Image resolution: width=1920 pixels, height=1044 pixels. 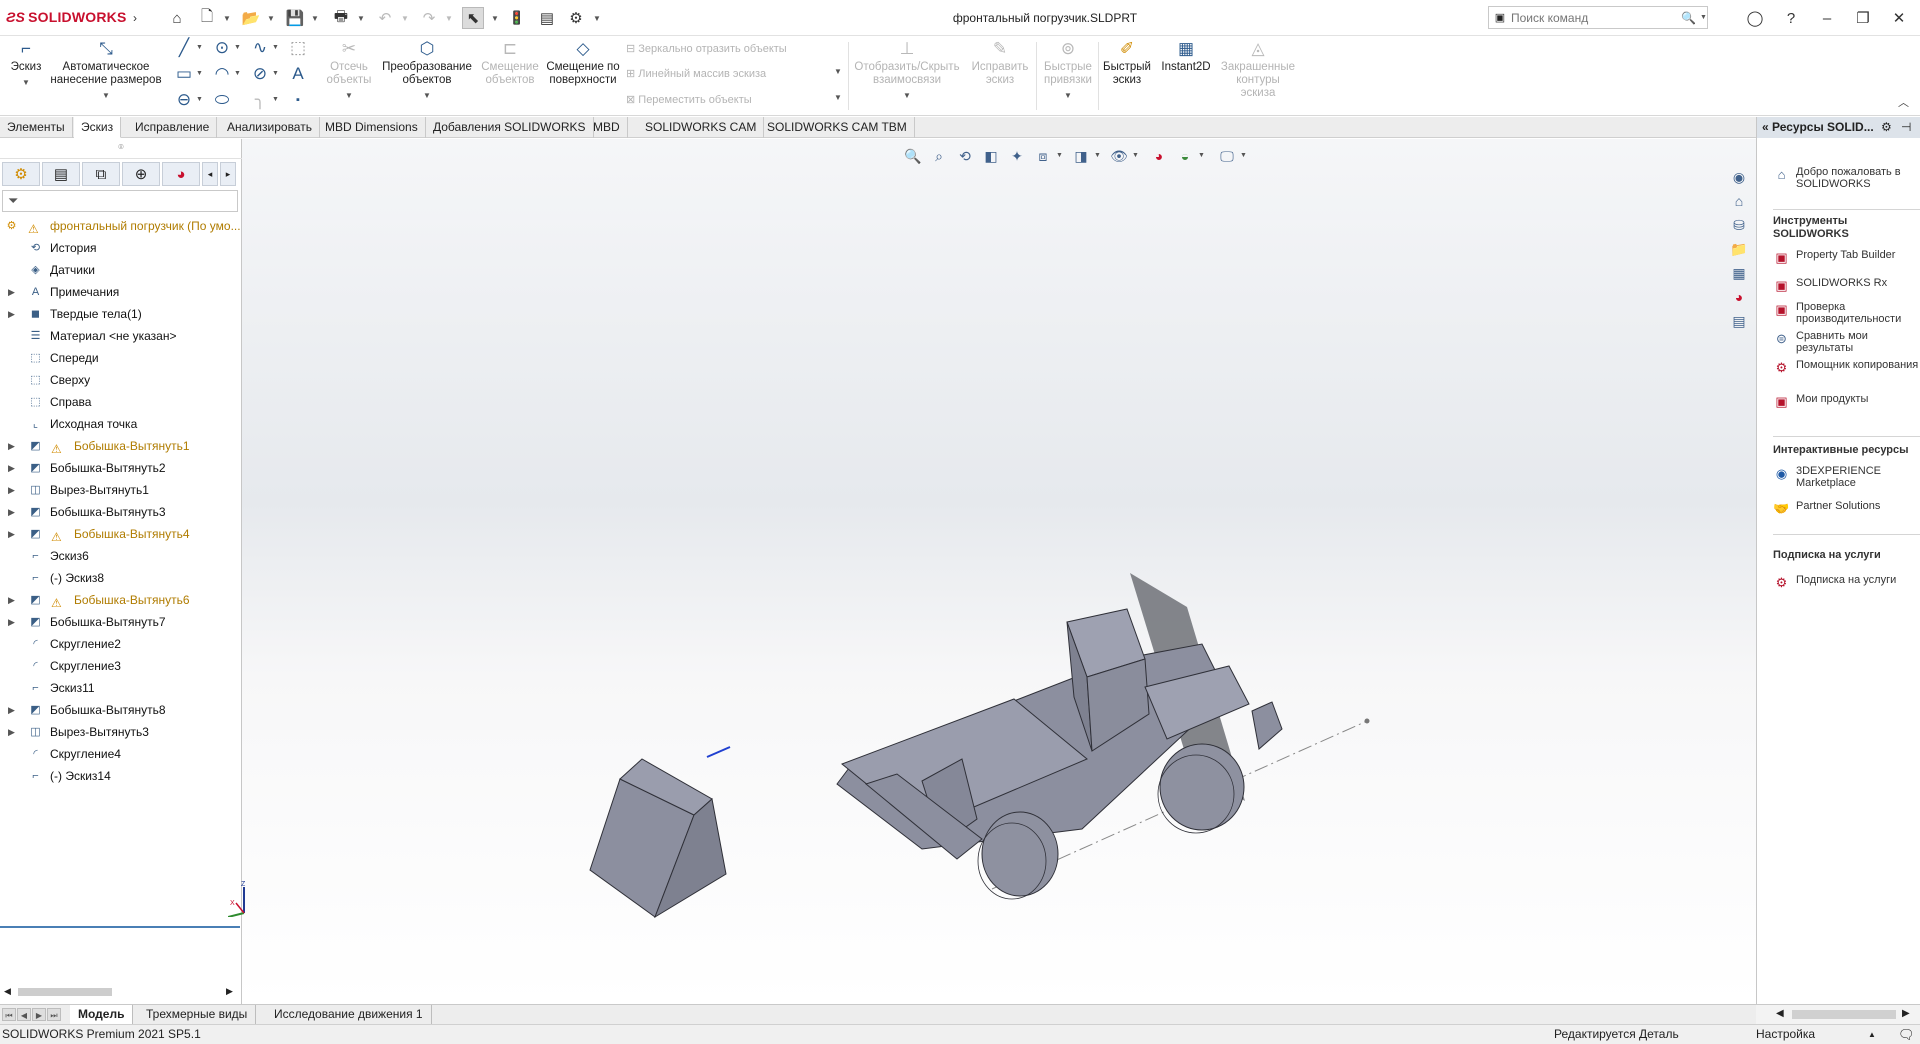 I want to click on tree-item: ▶ ◫ Вырез-Вытянуть3, so click(x=121, y=732).